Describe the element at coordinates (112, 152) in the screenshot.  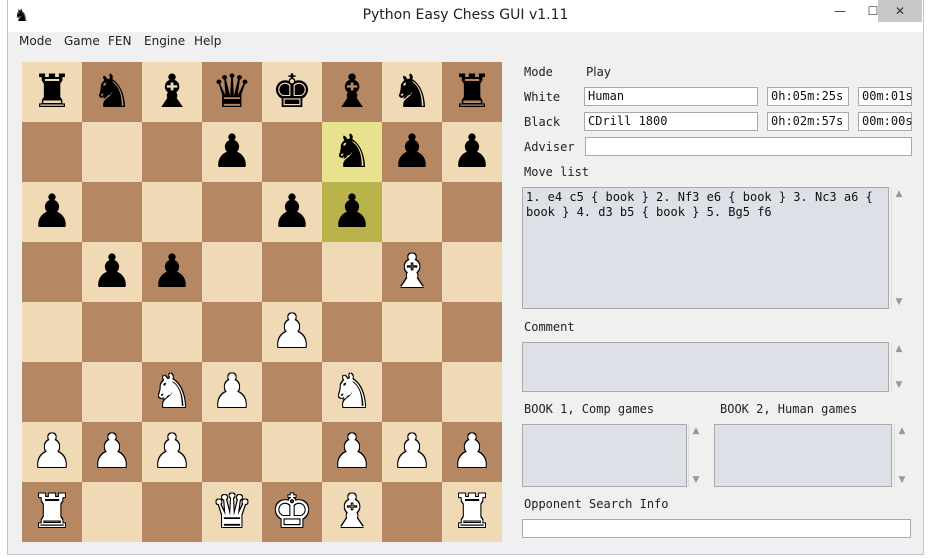
I see `square-b7` at that location.